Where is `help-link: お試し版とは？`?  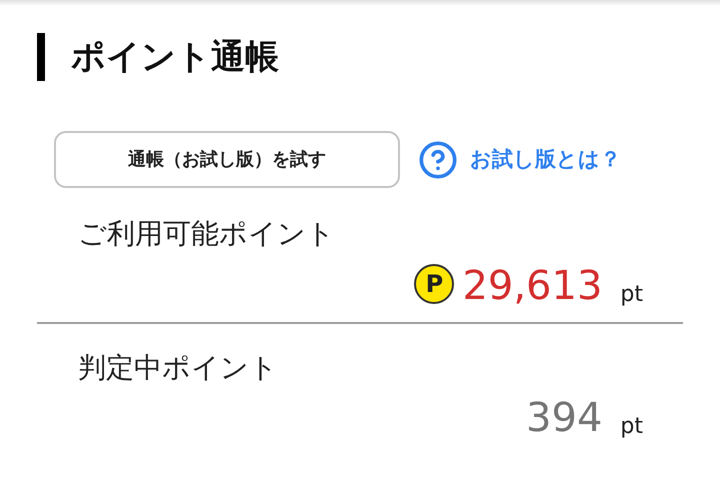
help-link: お試し版とは？ is located at coordinates (519, 160).